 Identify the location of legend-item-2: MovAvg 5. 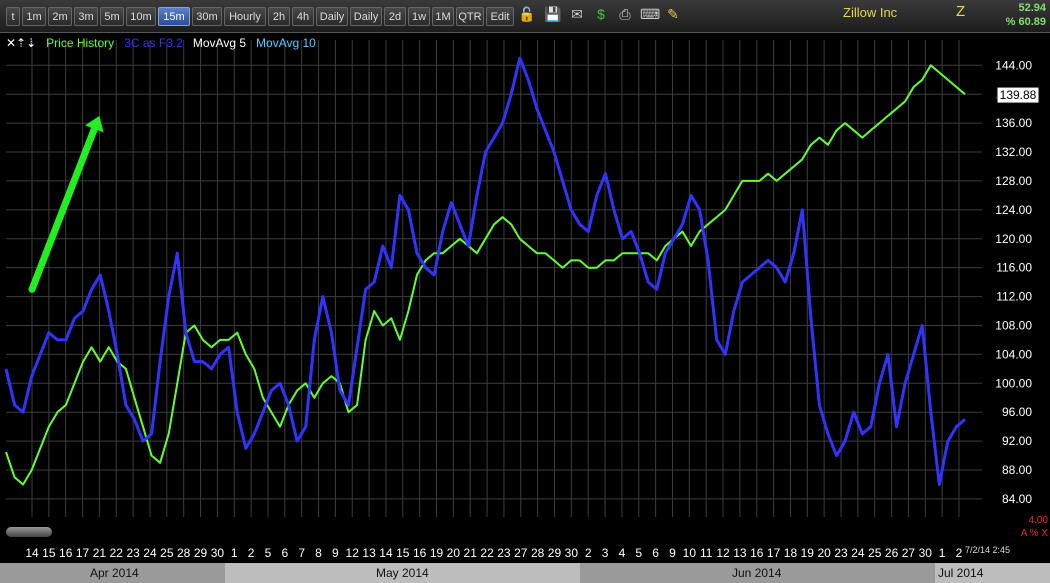
(219, 43).